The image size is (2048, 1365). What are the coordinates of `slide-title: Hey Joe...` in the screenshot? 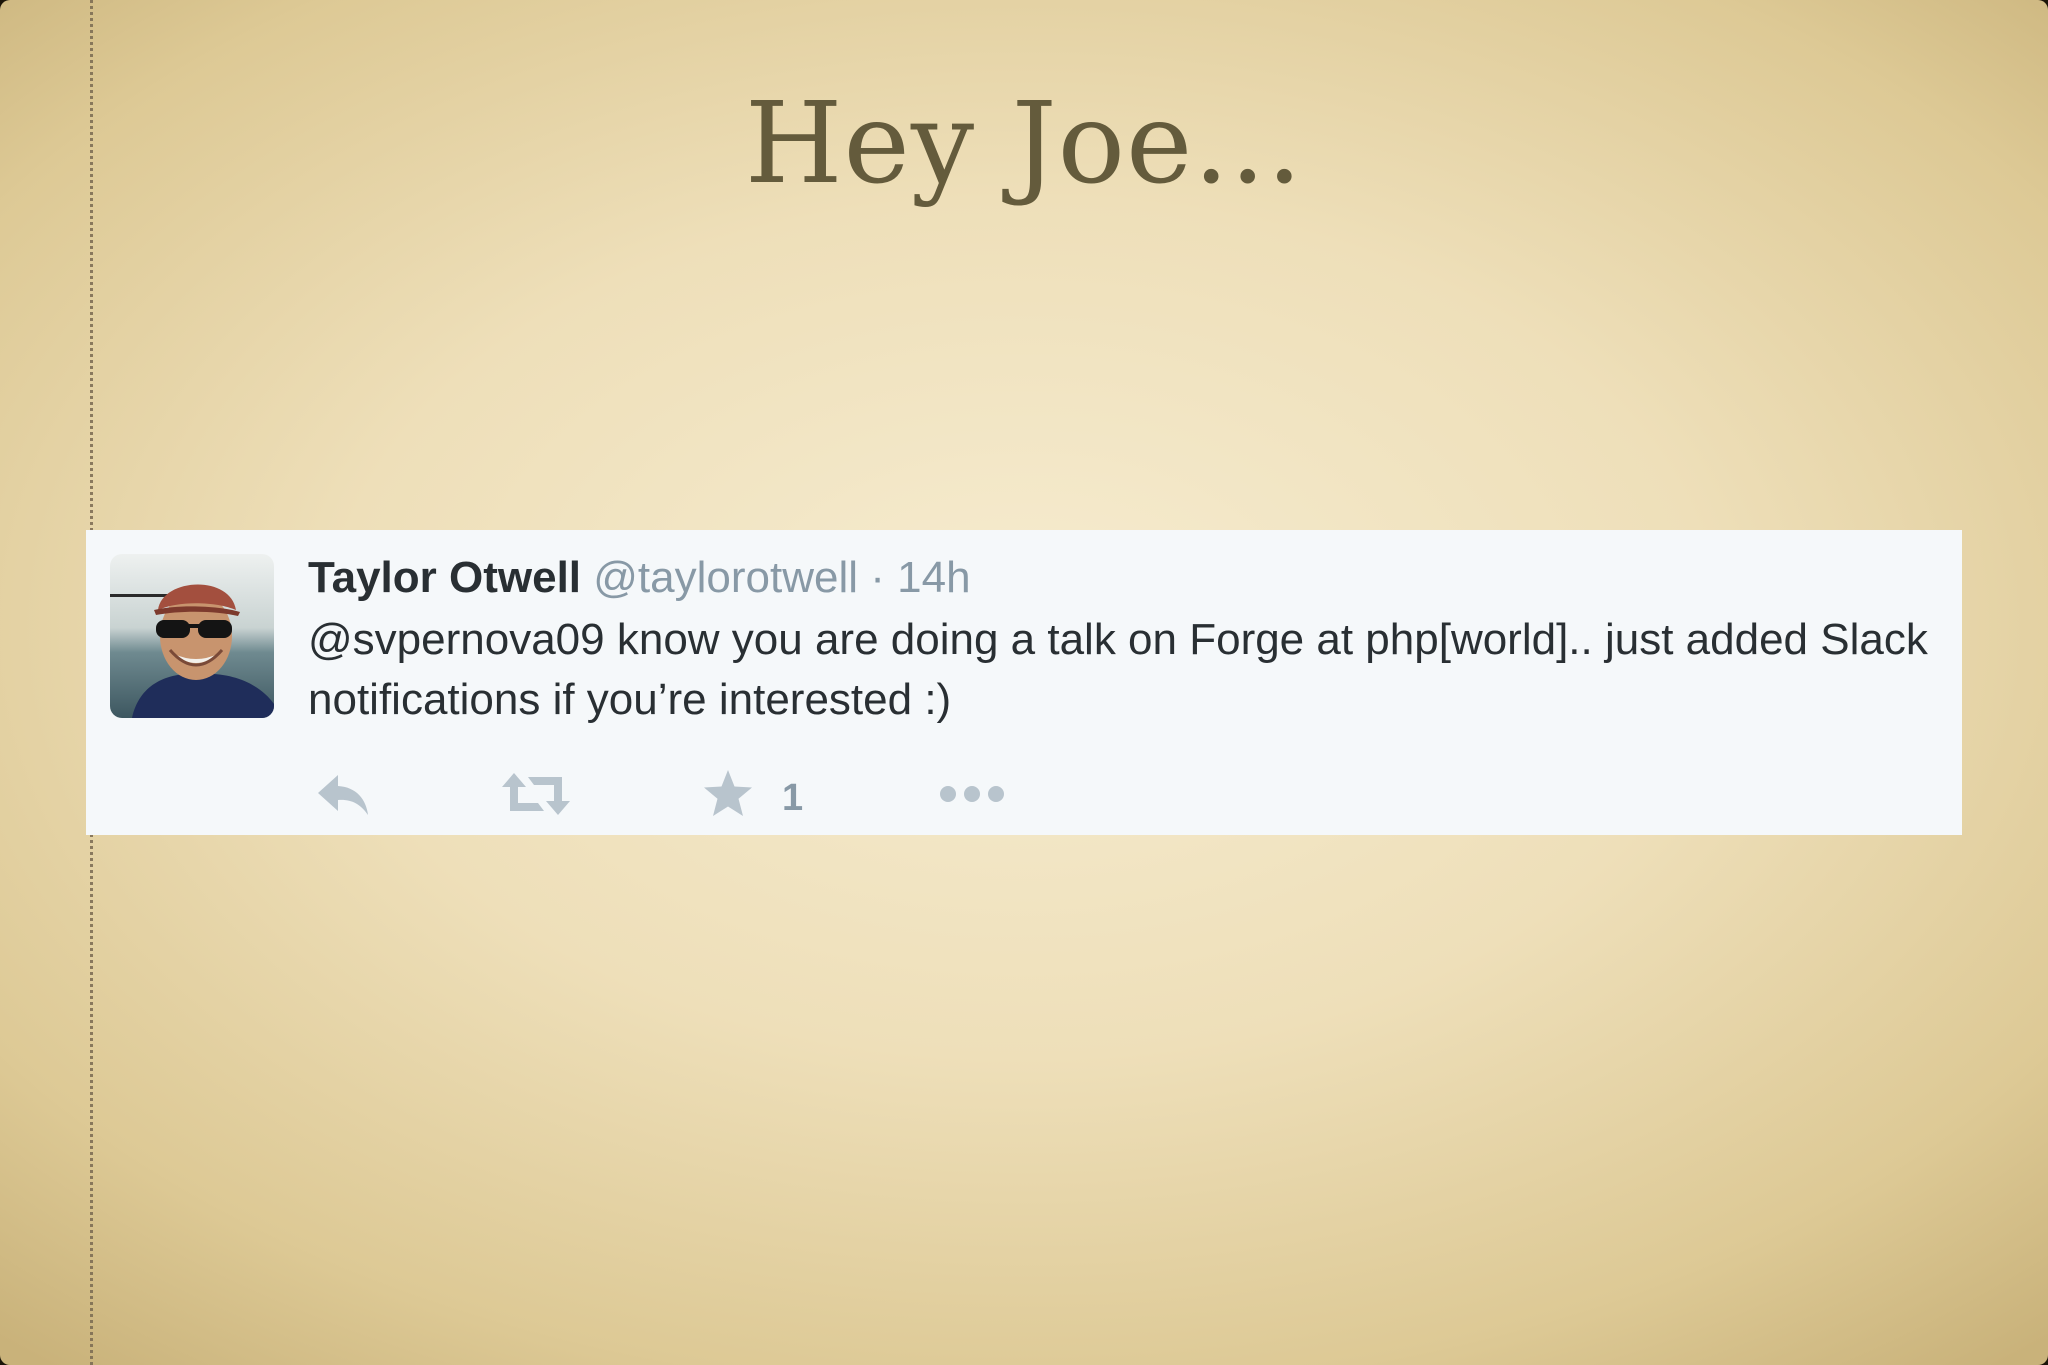 It's located at (1024, 144).